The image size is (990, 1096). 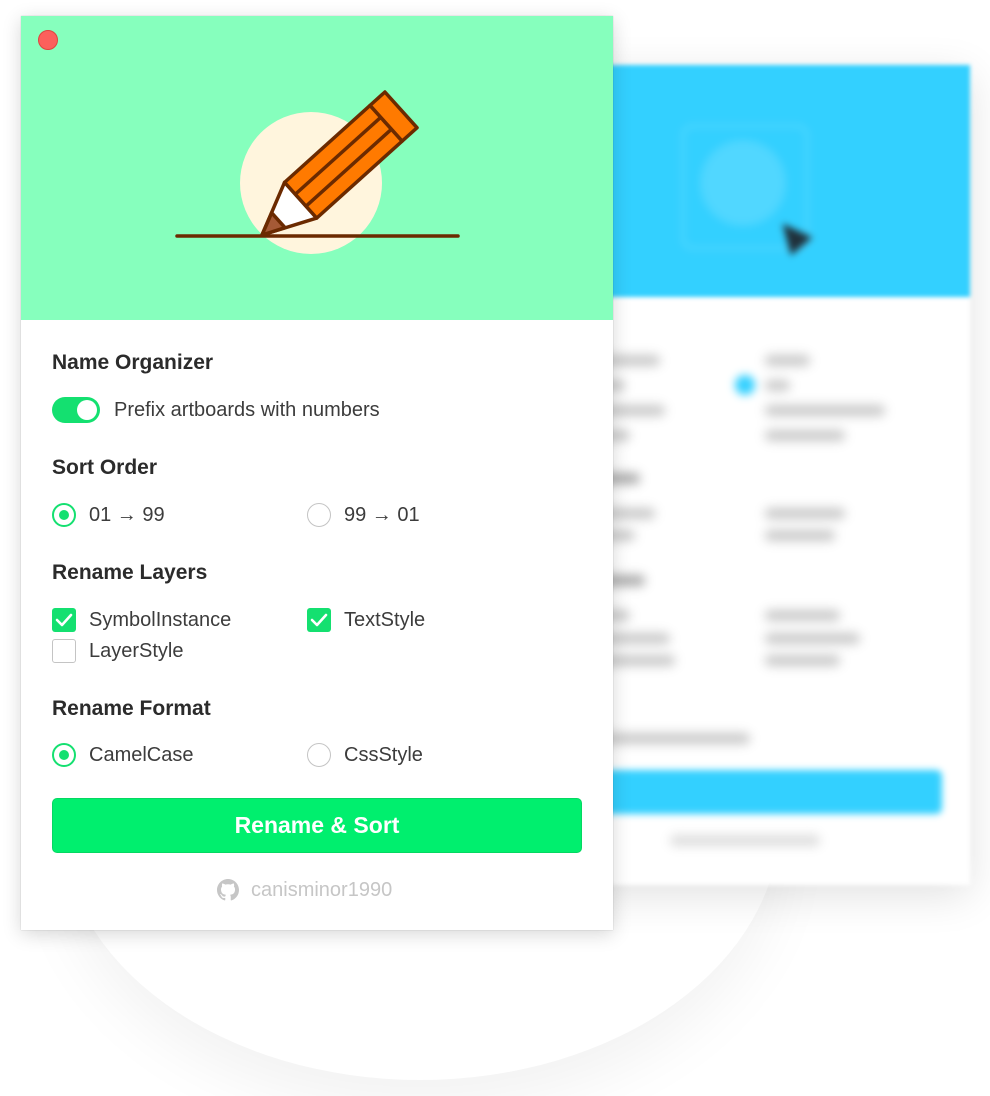 What do you see at coordinates (317, 172) in the screenshot?
I see `pencil-icon` at bounding box center [317, 172].